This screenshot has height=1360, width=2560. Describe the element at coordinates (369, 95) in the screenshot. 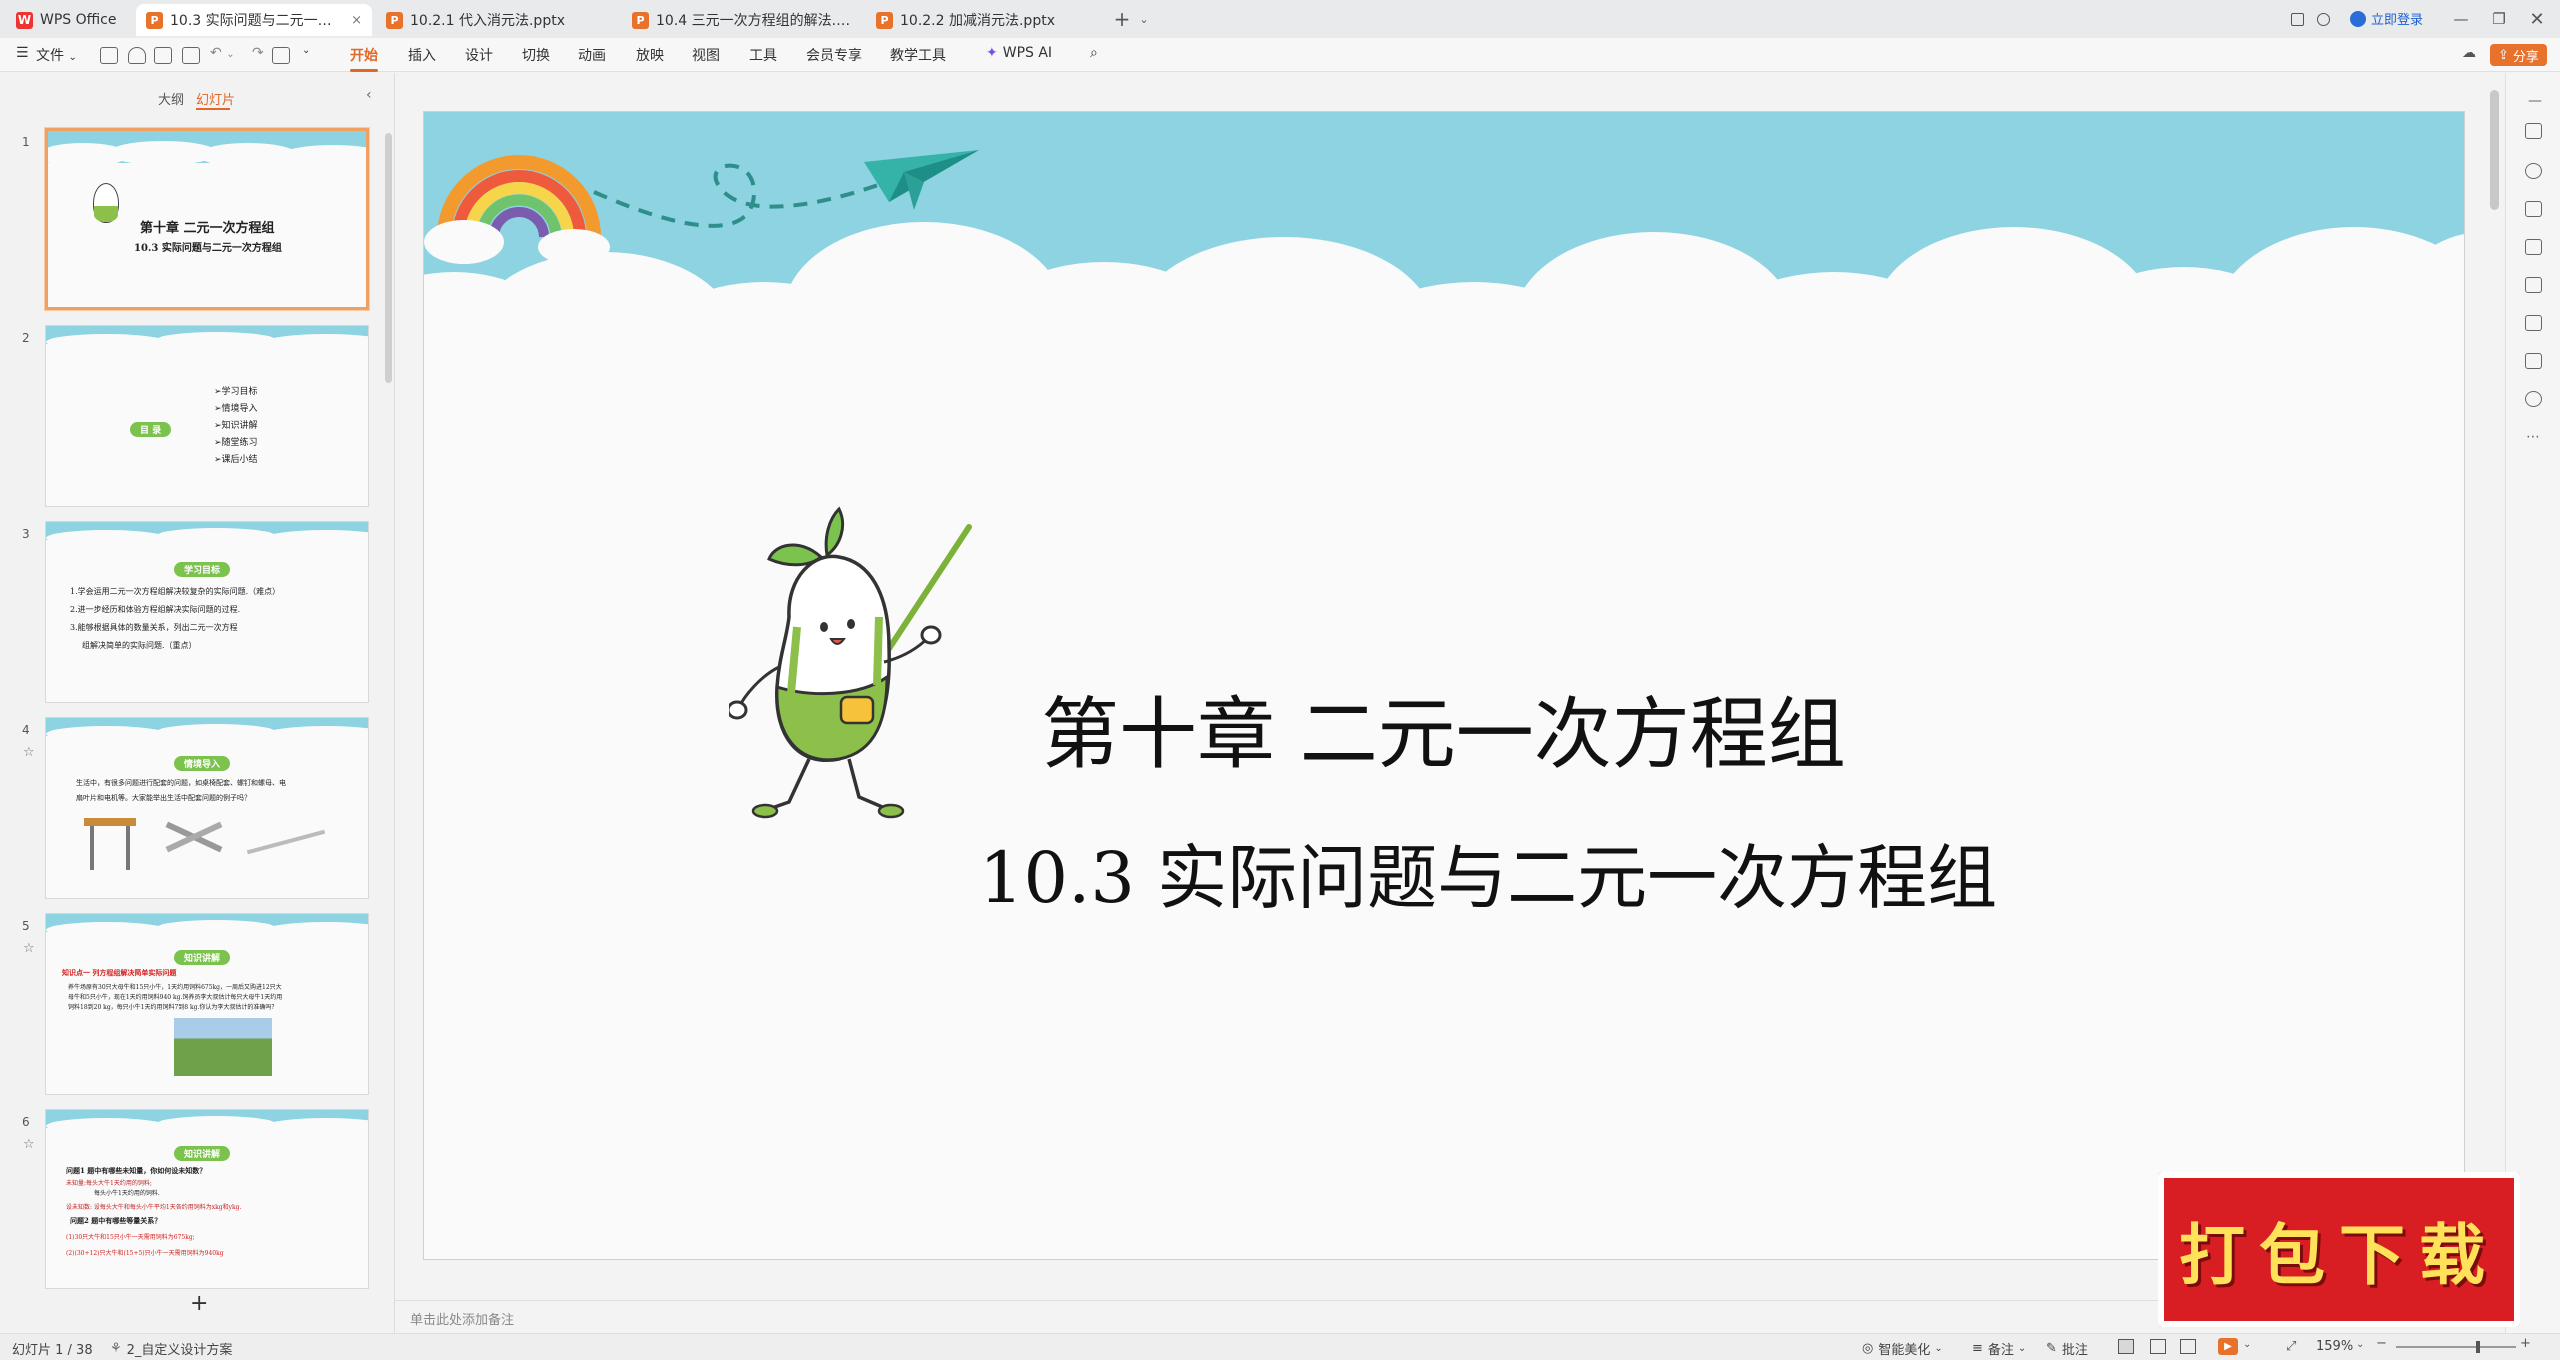

I see `collapse-panel-icon: ‹` at that location.